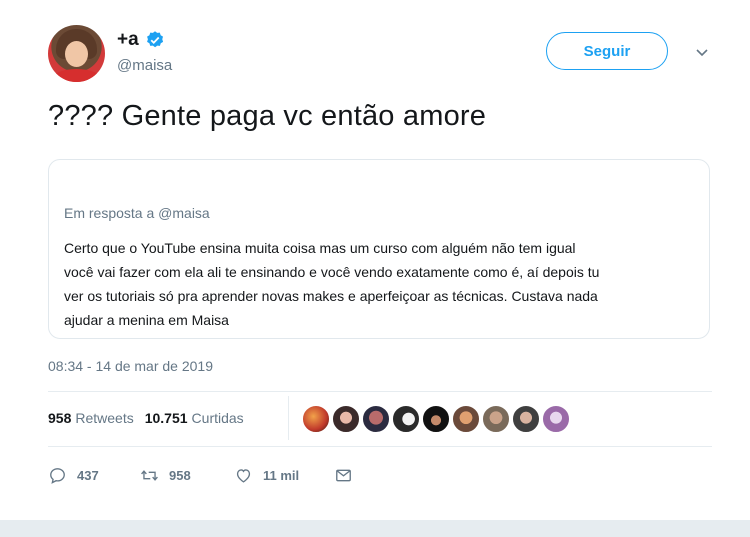 The width and height of the screenshot is (750, 537). I want to click on retweets-label: Retweets, so click(104, 418).